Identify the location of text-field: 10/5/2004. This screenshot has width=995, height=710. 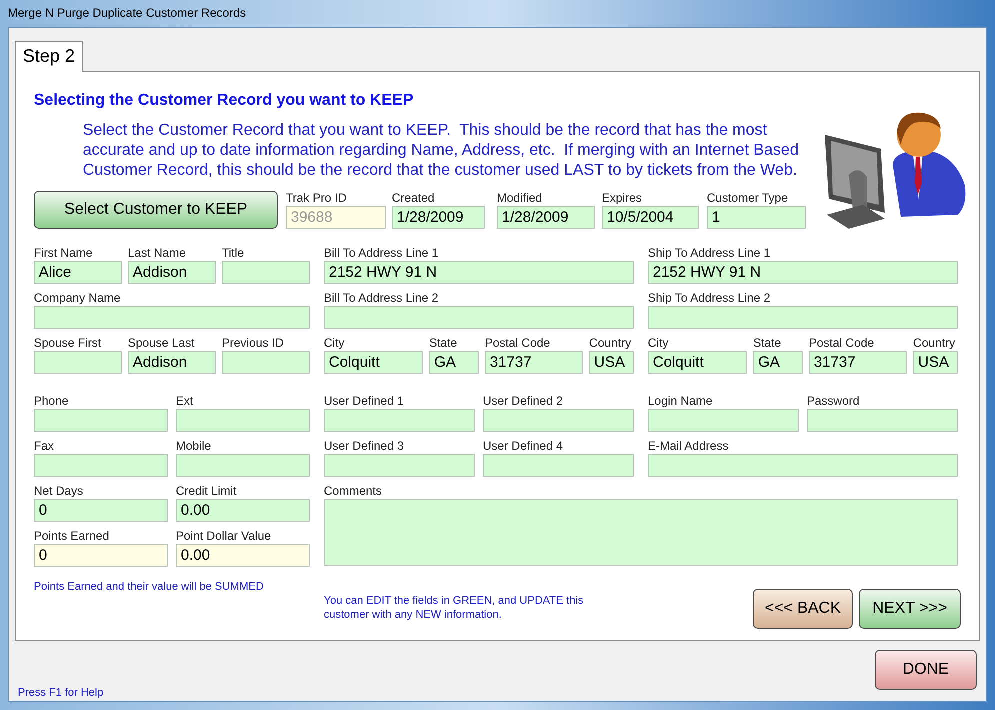
(650, 217).